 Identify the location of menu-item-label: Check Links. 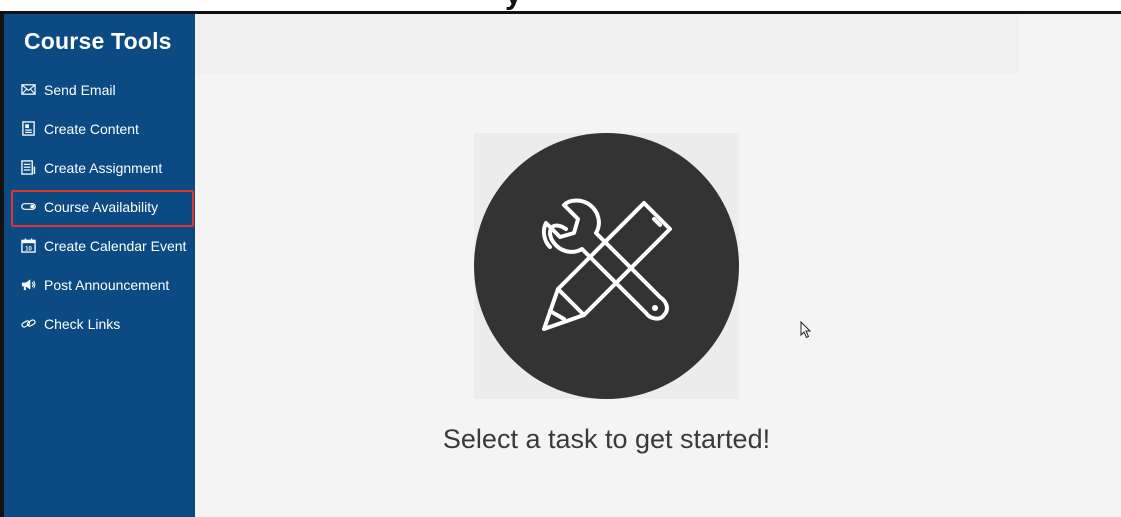
(82, 323).